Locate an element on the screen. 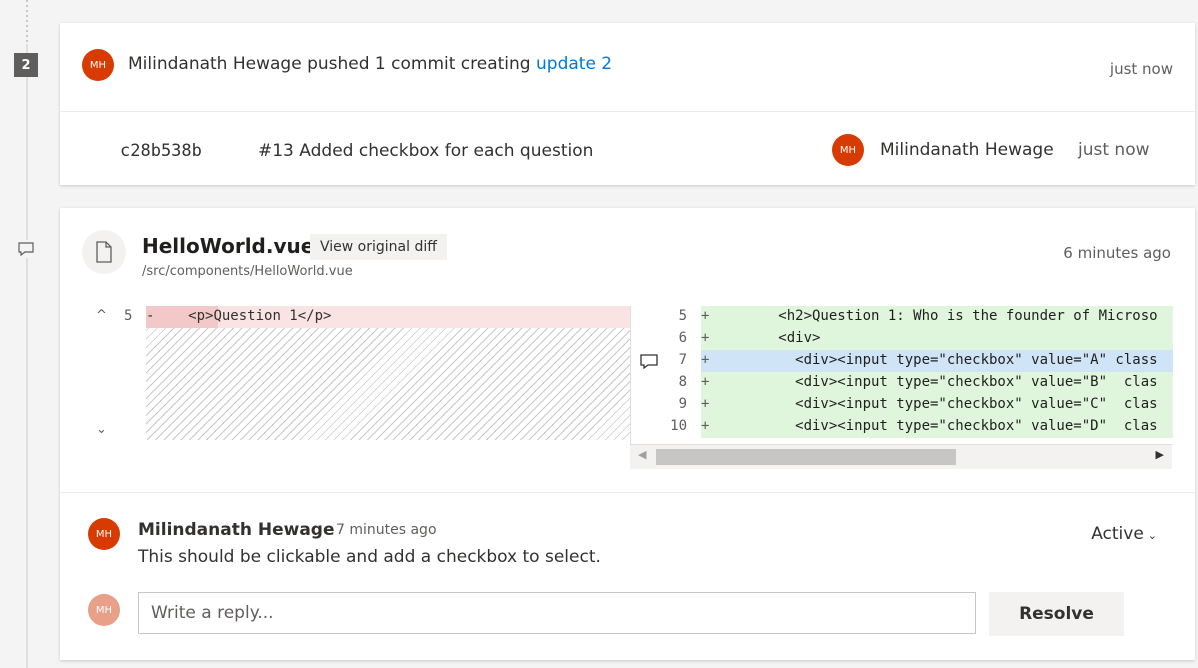  file-icon is located at coordinates (104, 252).